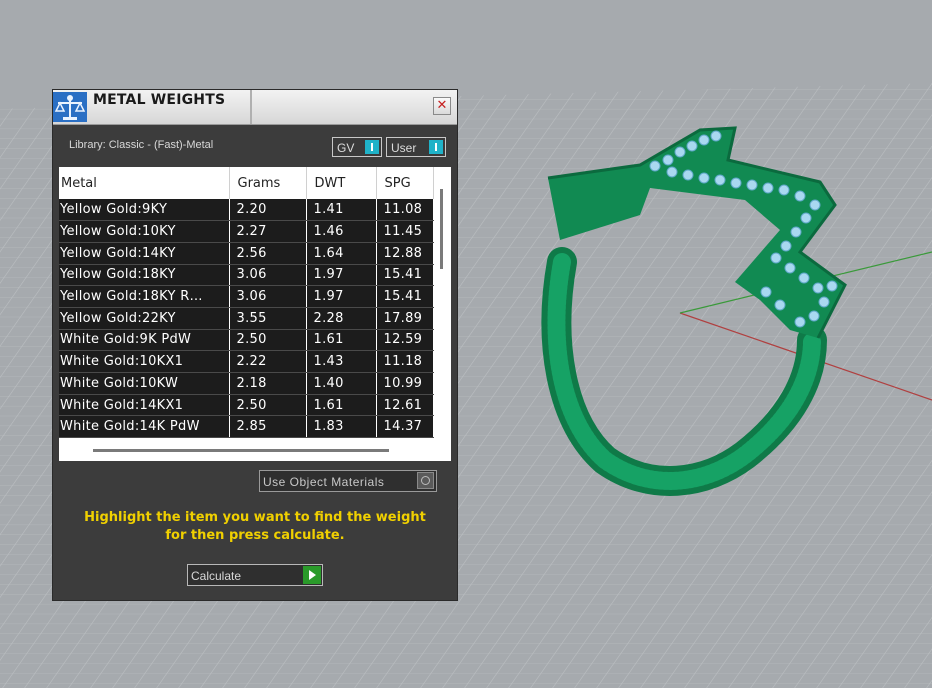 Image resolution: width=932 pixels, height=688 pixels. I want to click on dwt-cell: 1.83, so click(341, 427).